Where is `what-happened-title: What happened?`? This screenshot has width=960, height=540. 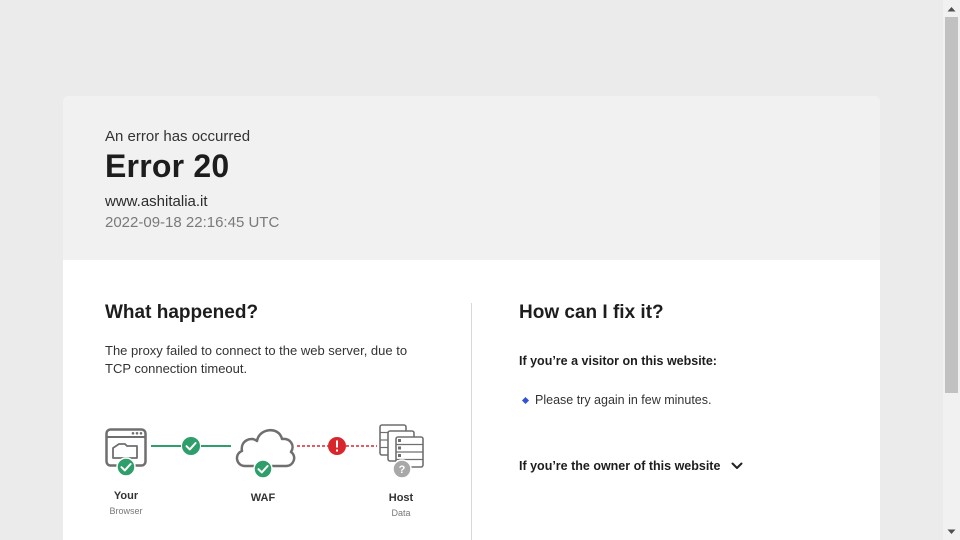 what-happened-title: What happened? is located at coordinates (182, 312).